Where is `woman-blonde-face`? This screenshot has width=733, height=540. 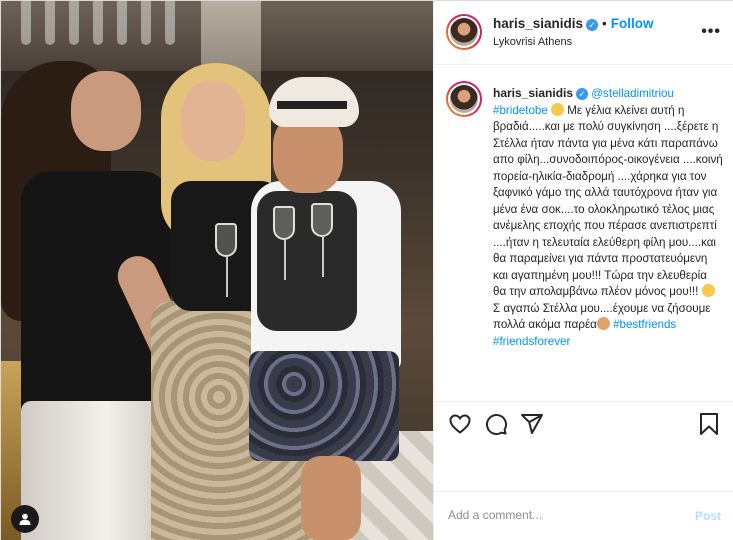 woman-blonde-face is located at coordinates (213, 121).